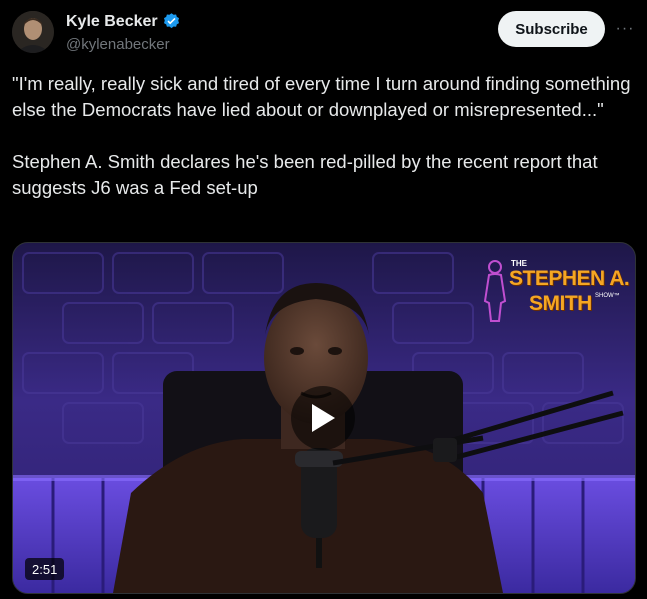 The image size is (647, 599). Describe the element at coordinates (560, 303) in the screenshot. I see `show-logo-line2: SMITH` at that location.